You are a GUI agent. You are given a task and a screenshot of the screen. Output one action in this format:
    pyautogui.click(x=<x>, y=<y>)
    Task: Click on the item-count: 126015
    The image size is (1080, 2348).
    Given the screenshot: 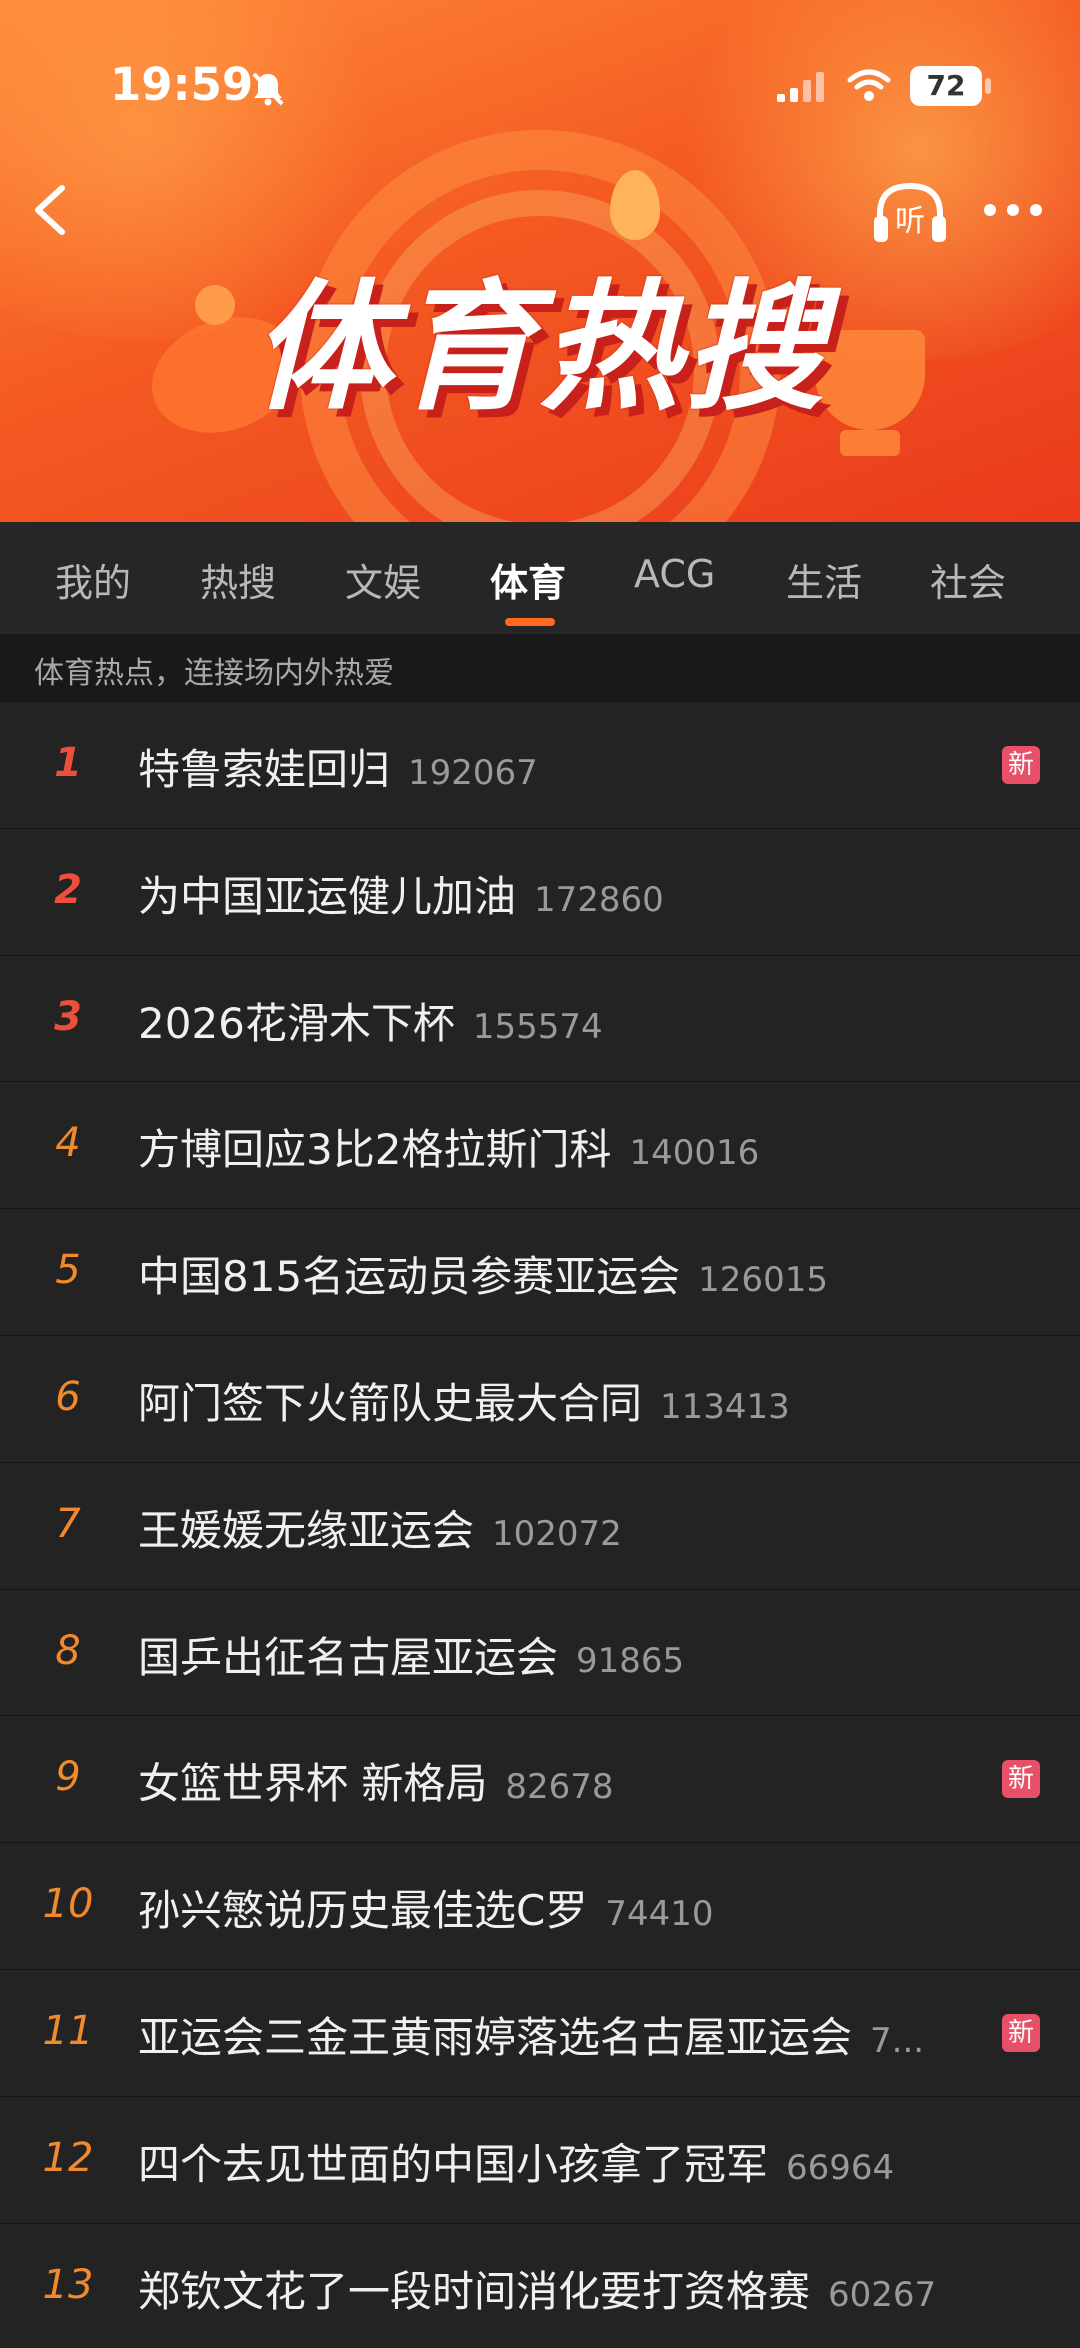 What is the action you would take?
    pyautogui.click(x=763, y=1280)
    